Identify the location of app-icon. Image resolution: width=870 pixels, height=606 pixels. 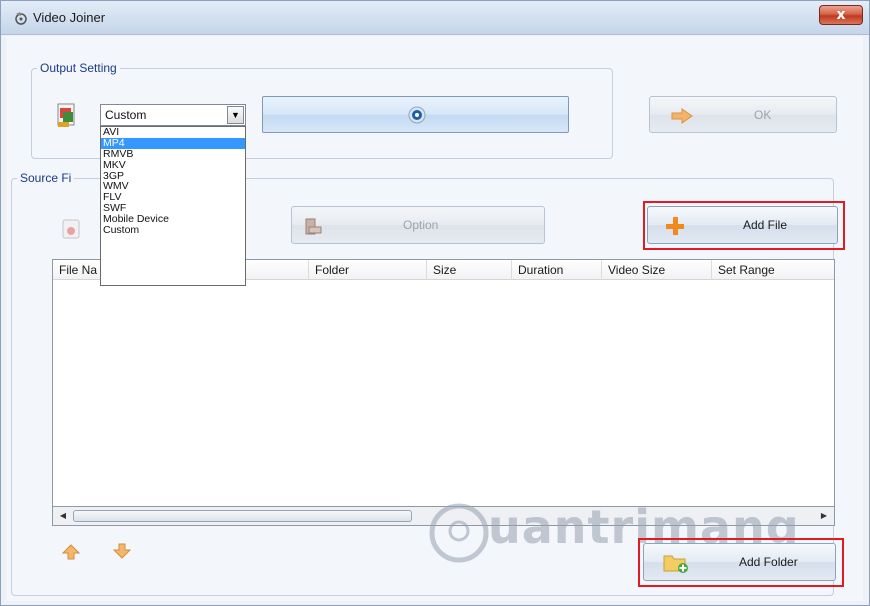
(21, 18).